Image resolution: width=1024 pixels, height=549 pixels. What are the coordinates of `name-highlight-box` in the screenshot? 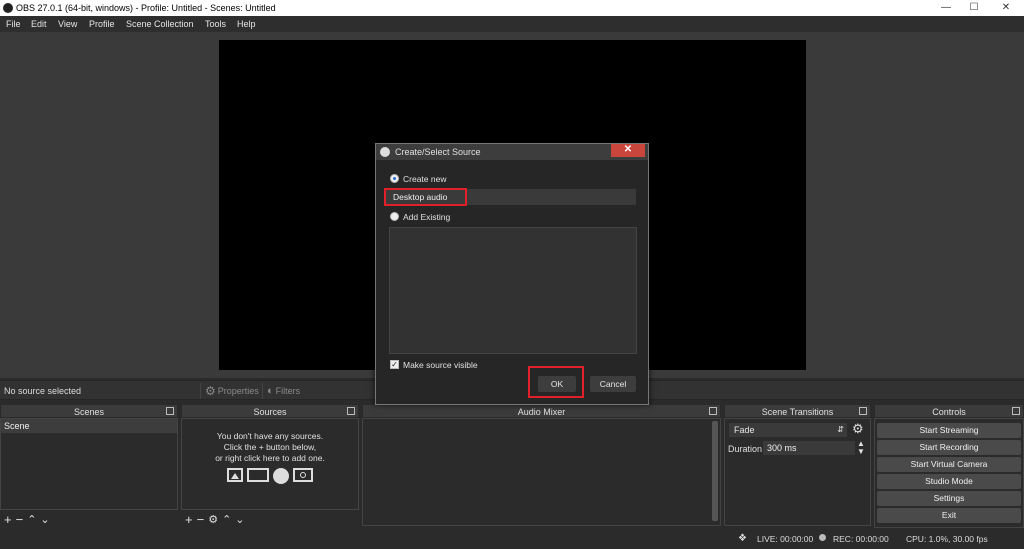 It's located at (425, 197).